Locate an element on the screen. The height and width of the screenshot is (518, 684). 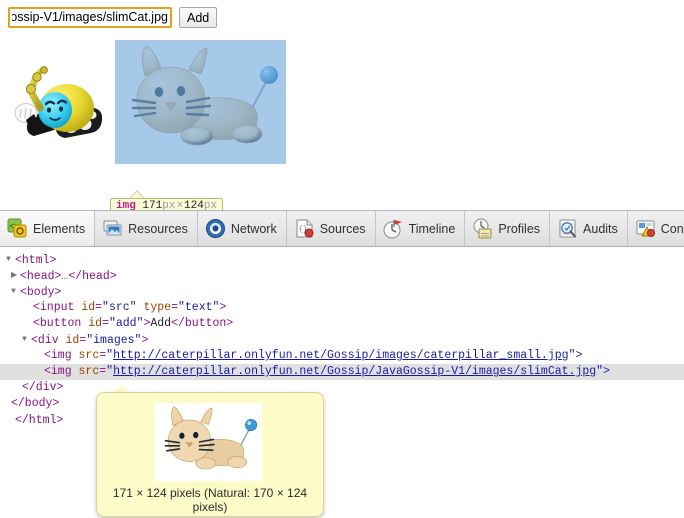
input-gt: > is located at coordinates (223, 307).